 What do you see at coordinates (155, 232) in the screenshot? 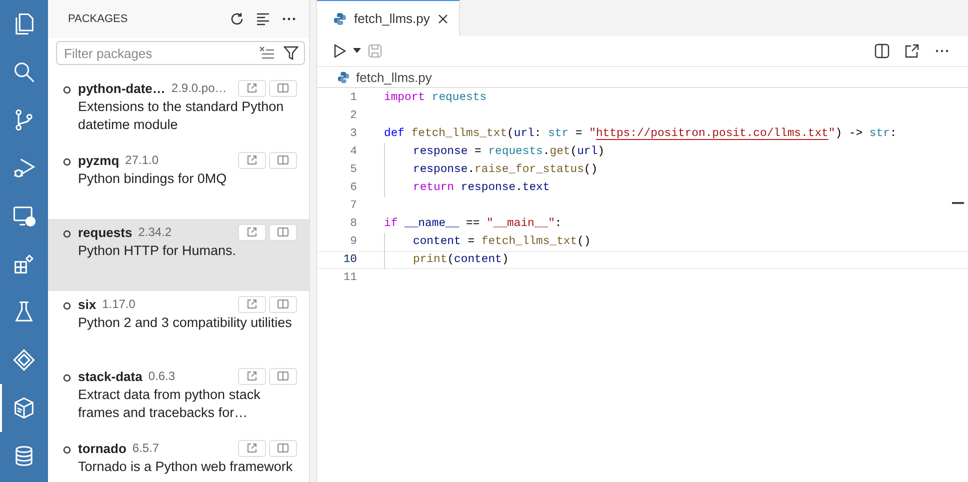
I see `package-version: 2.34.2` at bounding box center [155, 232].